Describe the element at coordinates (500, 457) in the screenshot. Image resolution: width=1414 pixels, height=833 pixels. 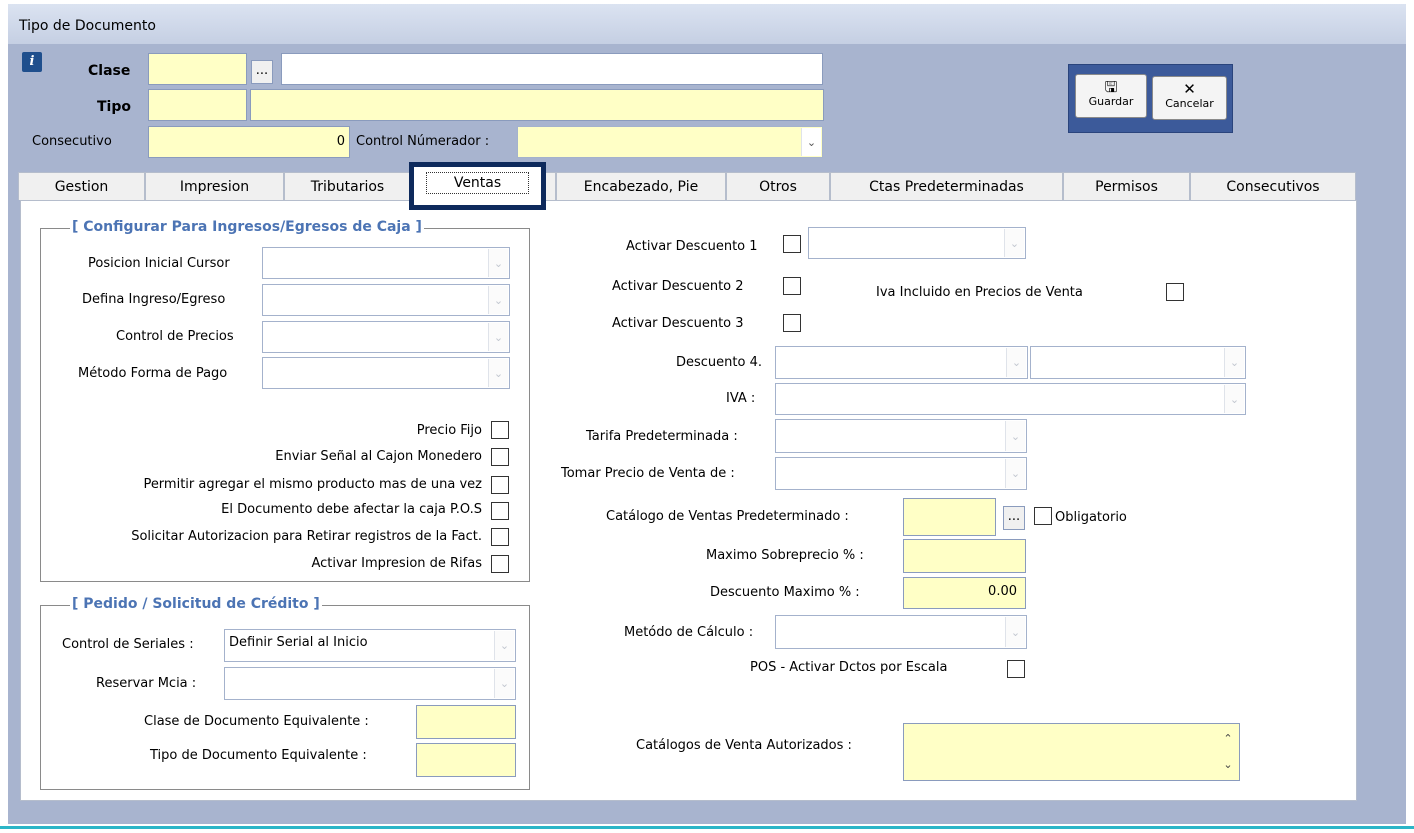
I see `cajon-monedero-checkbox` at that location.